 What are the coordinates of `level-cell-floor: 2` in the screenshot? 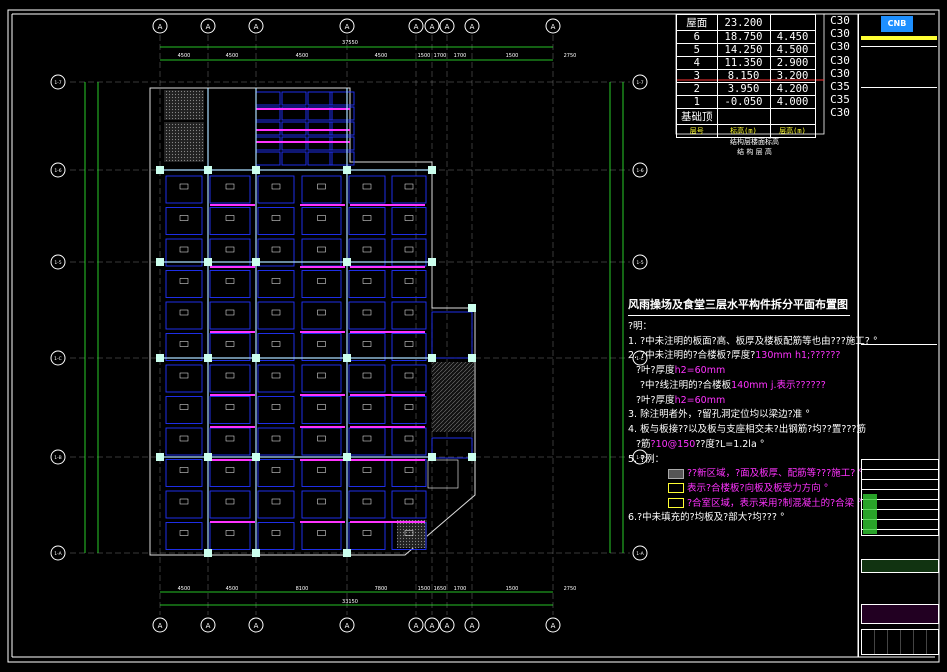 It's located at (697, 89).